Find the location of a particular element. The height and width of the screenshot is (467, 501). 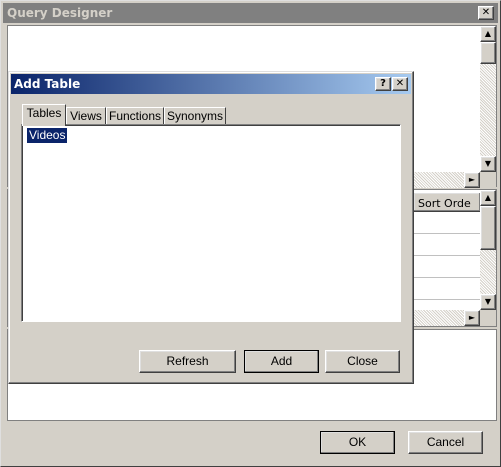

help-icon: ? is located at coordinates (383, 84).